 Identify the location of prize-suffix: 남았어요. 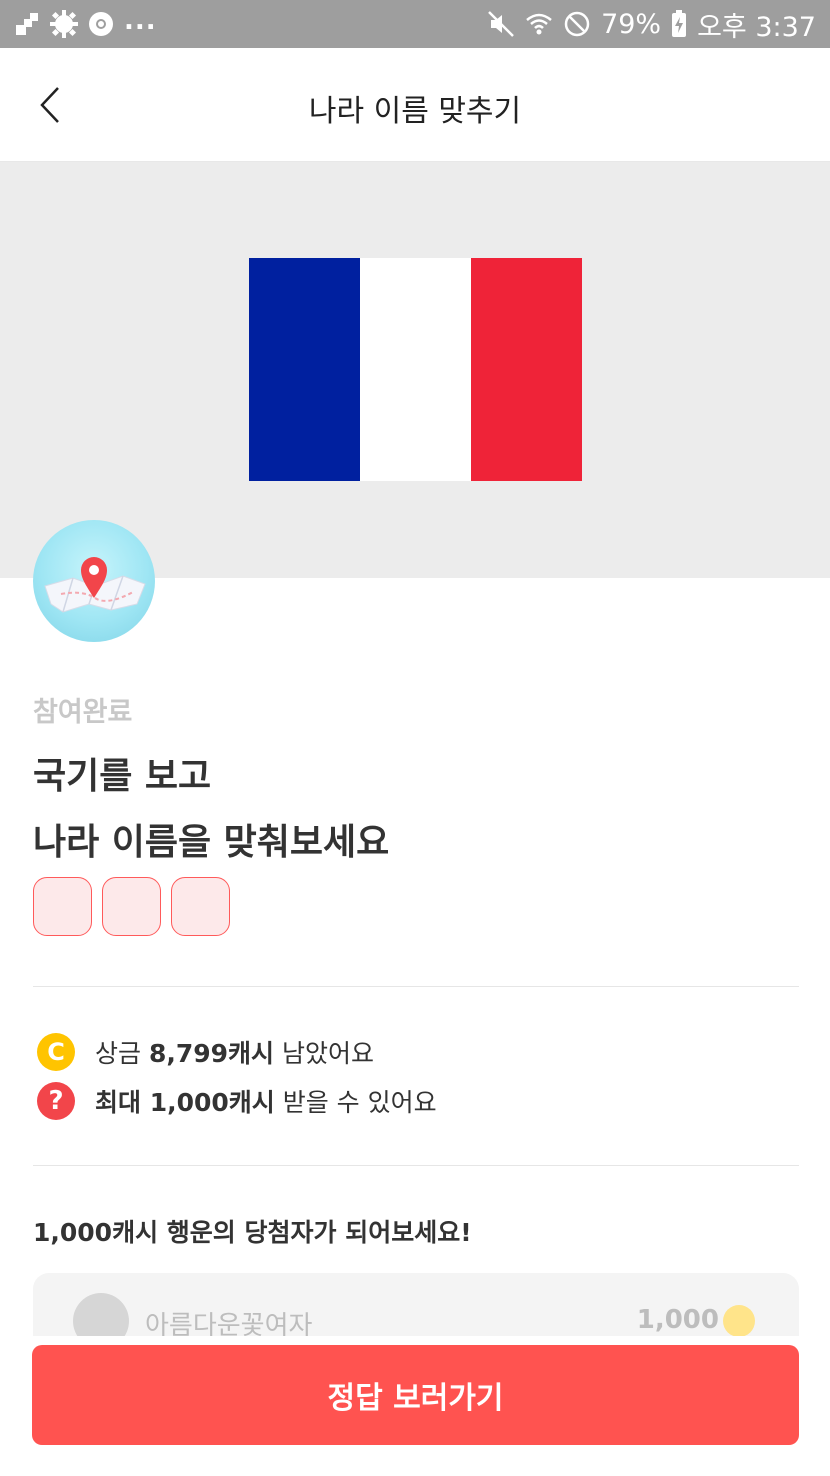
(324, 1053).